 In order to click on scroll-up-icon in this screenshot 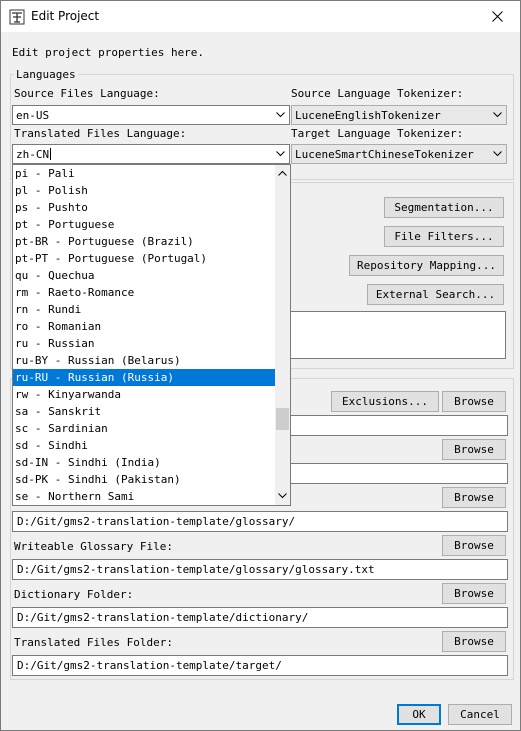, I will do `click(282, 173)`.